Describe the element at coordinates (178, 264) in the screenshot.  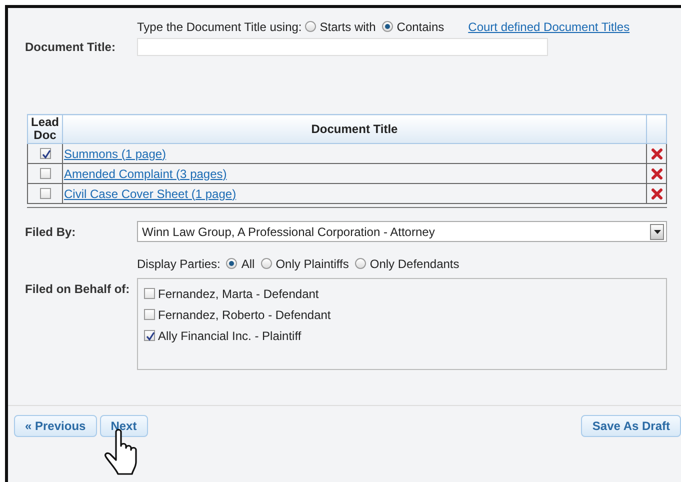
I see `display-label: Display Parties:` at that location.